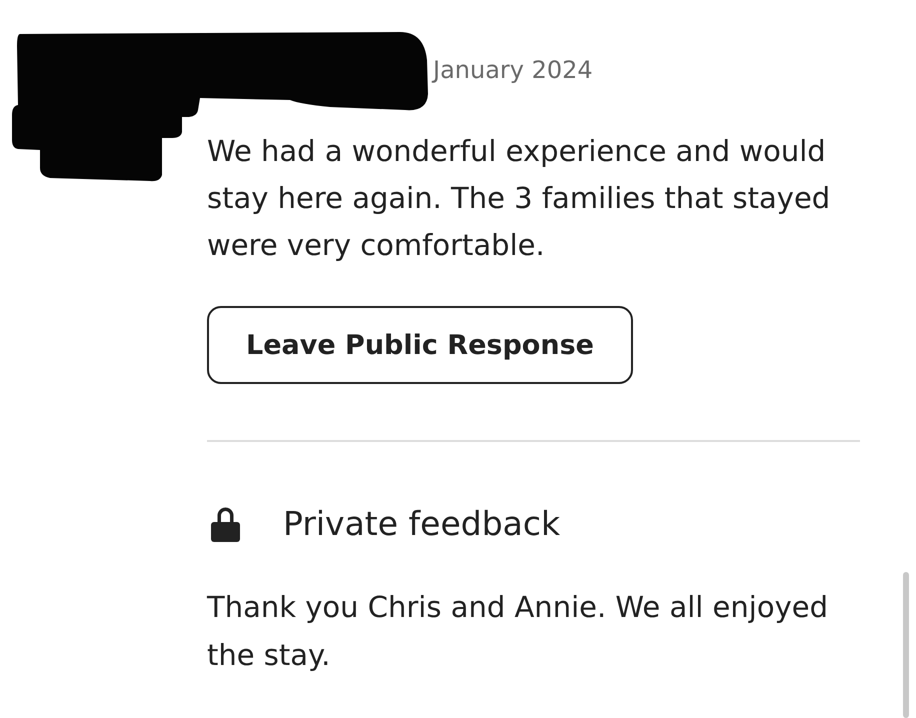  I want to click on lock-icon, so click(225, 524).